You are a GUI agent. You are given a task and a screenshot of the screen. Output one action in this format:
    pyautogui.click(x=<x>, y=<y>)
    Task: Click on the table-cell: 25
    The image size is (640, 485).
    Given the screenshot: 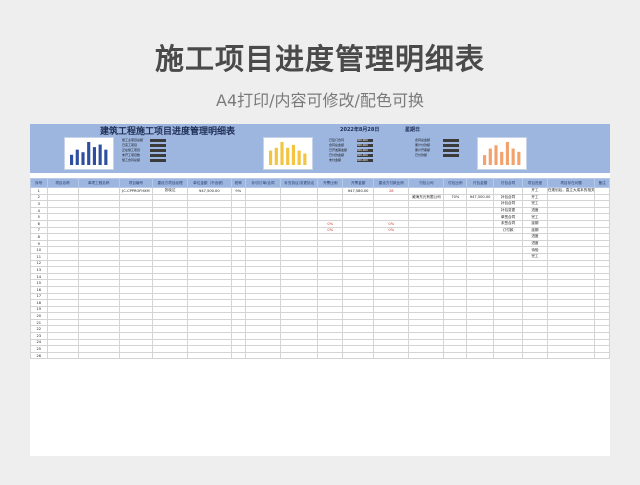 What is the action you would take?
    pyautogui.click(x=39, y=349)
    